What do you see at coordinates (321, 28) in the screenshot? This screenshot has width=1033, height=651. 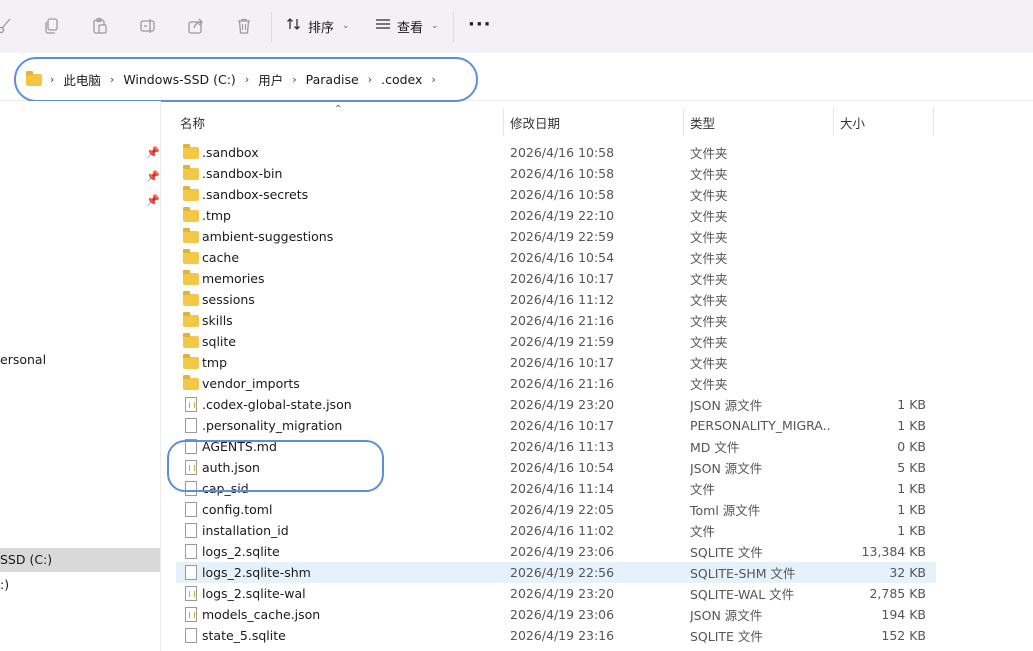 I see `sort-label: 排序` at bounding box center [321, 28].